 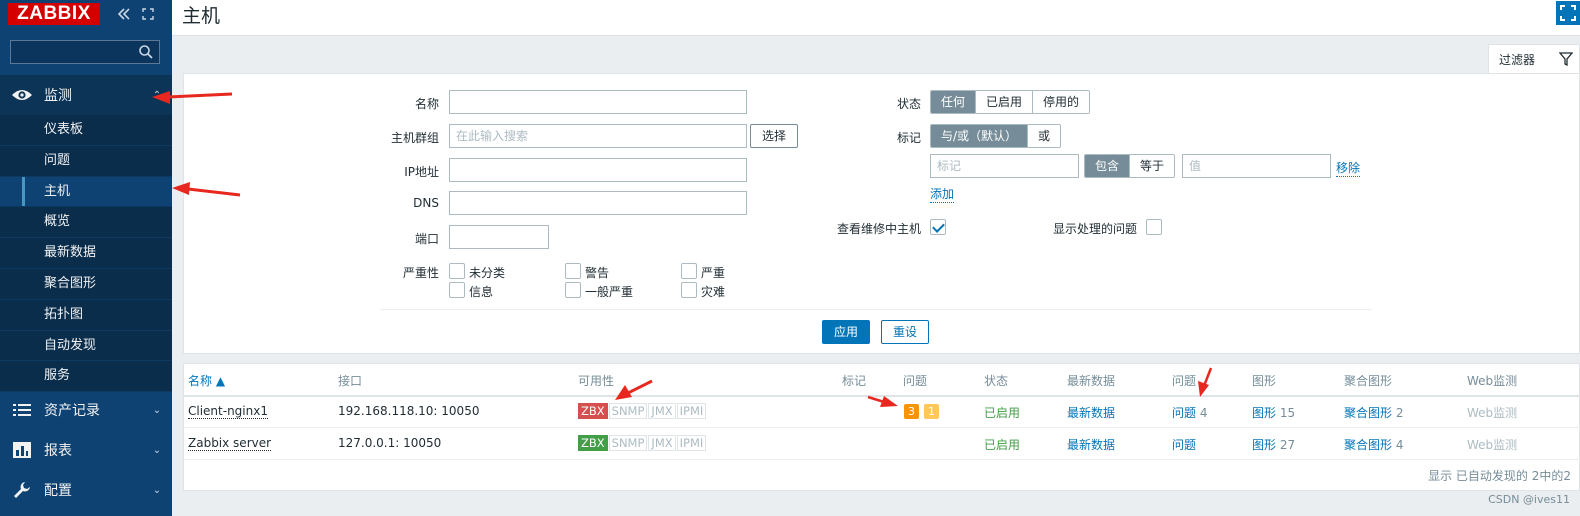 What do you see at coordinates (905, 332) in the screenshot?
I see `reset-button: 重设` at bounding box center [905, 332].